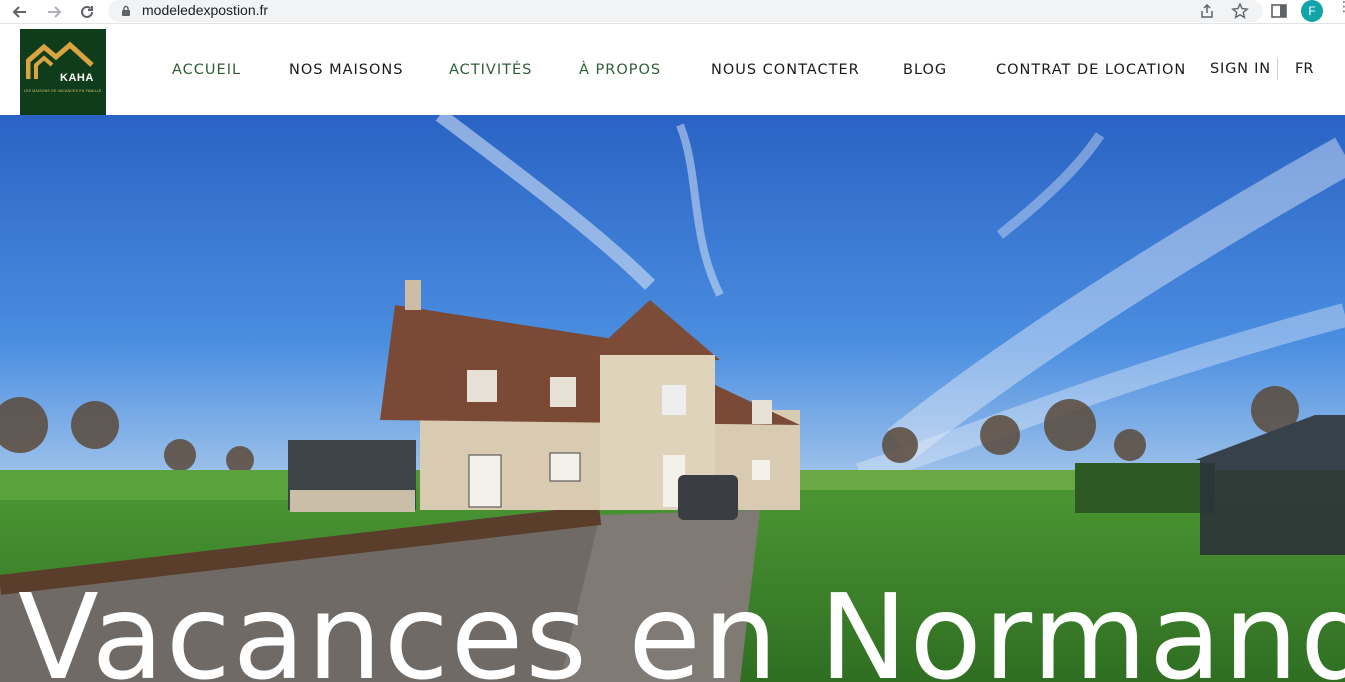 This screenshot has height=682, width=1345. What do you see at coordinates (126, 10) in the screenshot?
I see `lock-icon` at bounding box center [126, 10].